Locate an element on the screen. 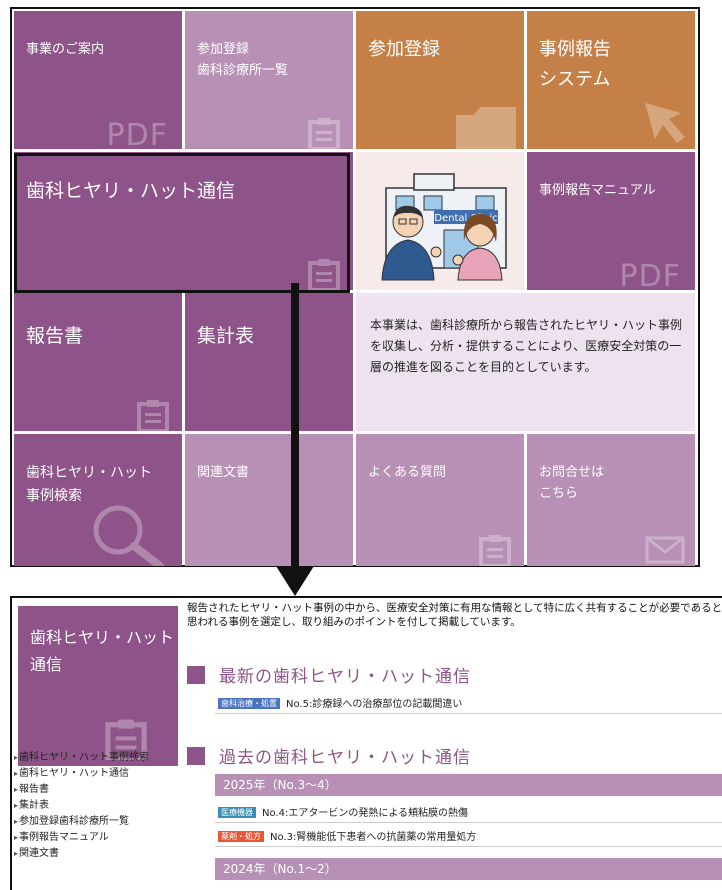 The image size is (722, 890). category-badge: 薬剤・処方 is located at coordinates (241, 836).